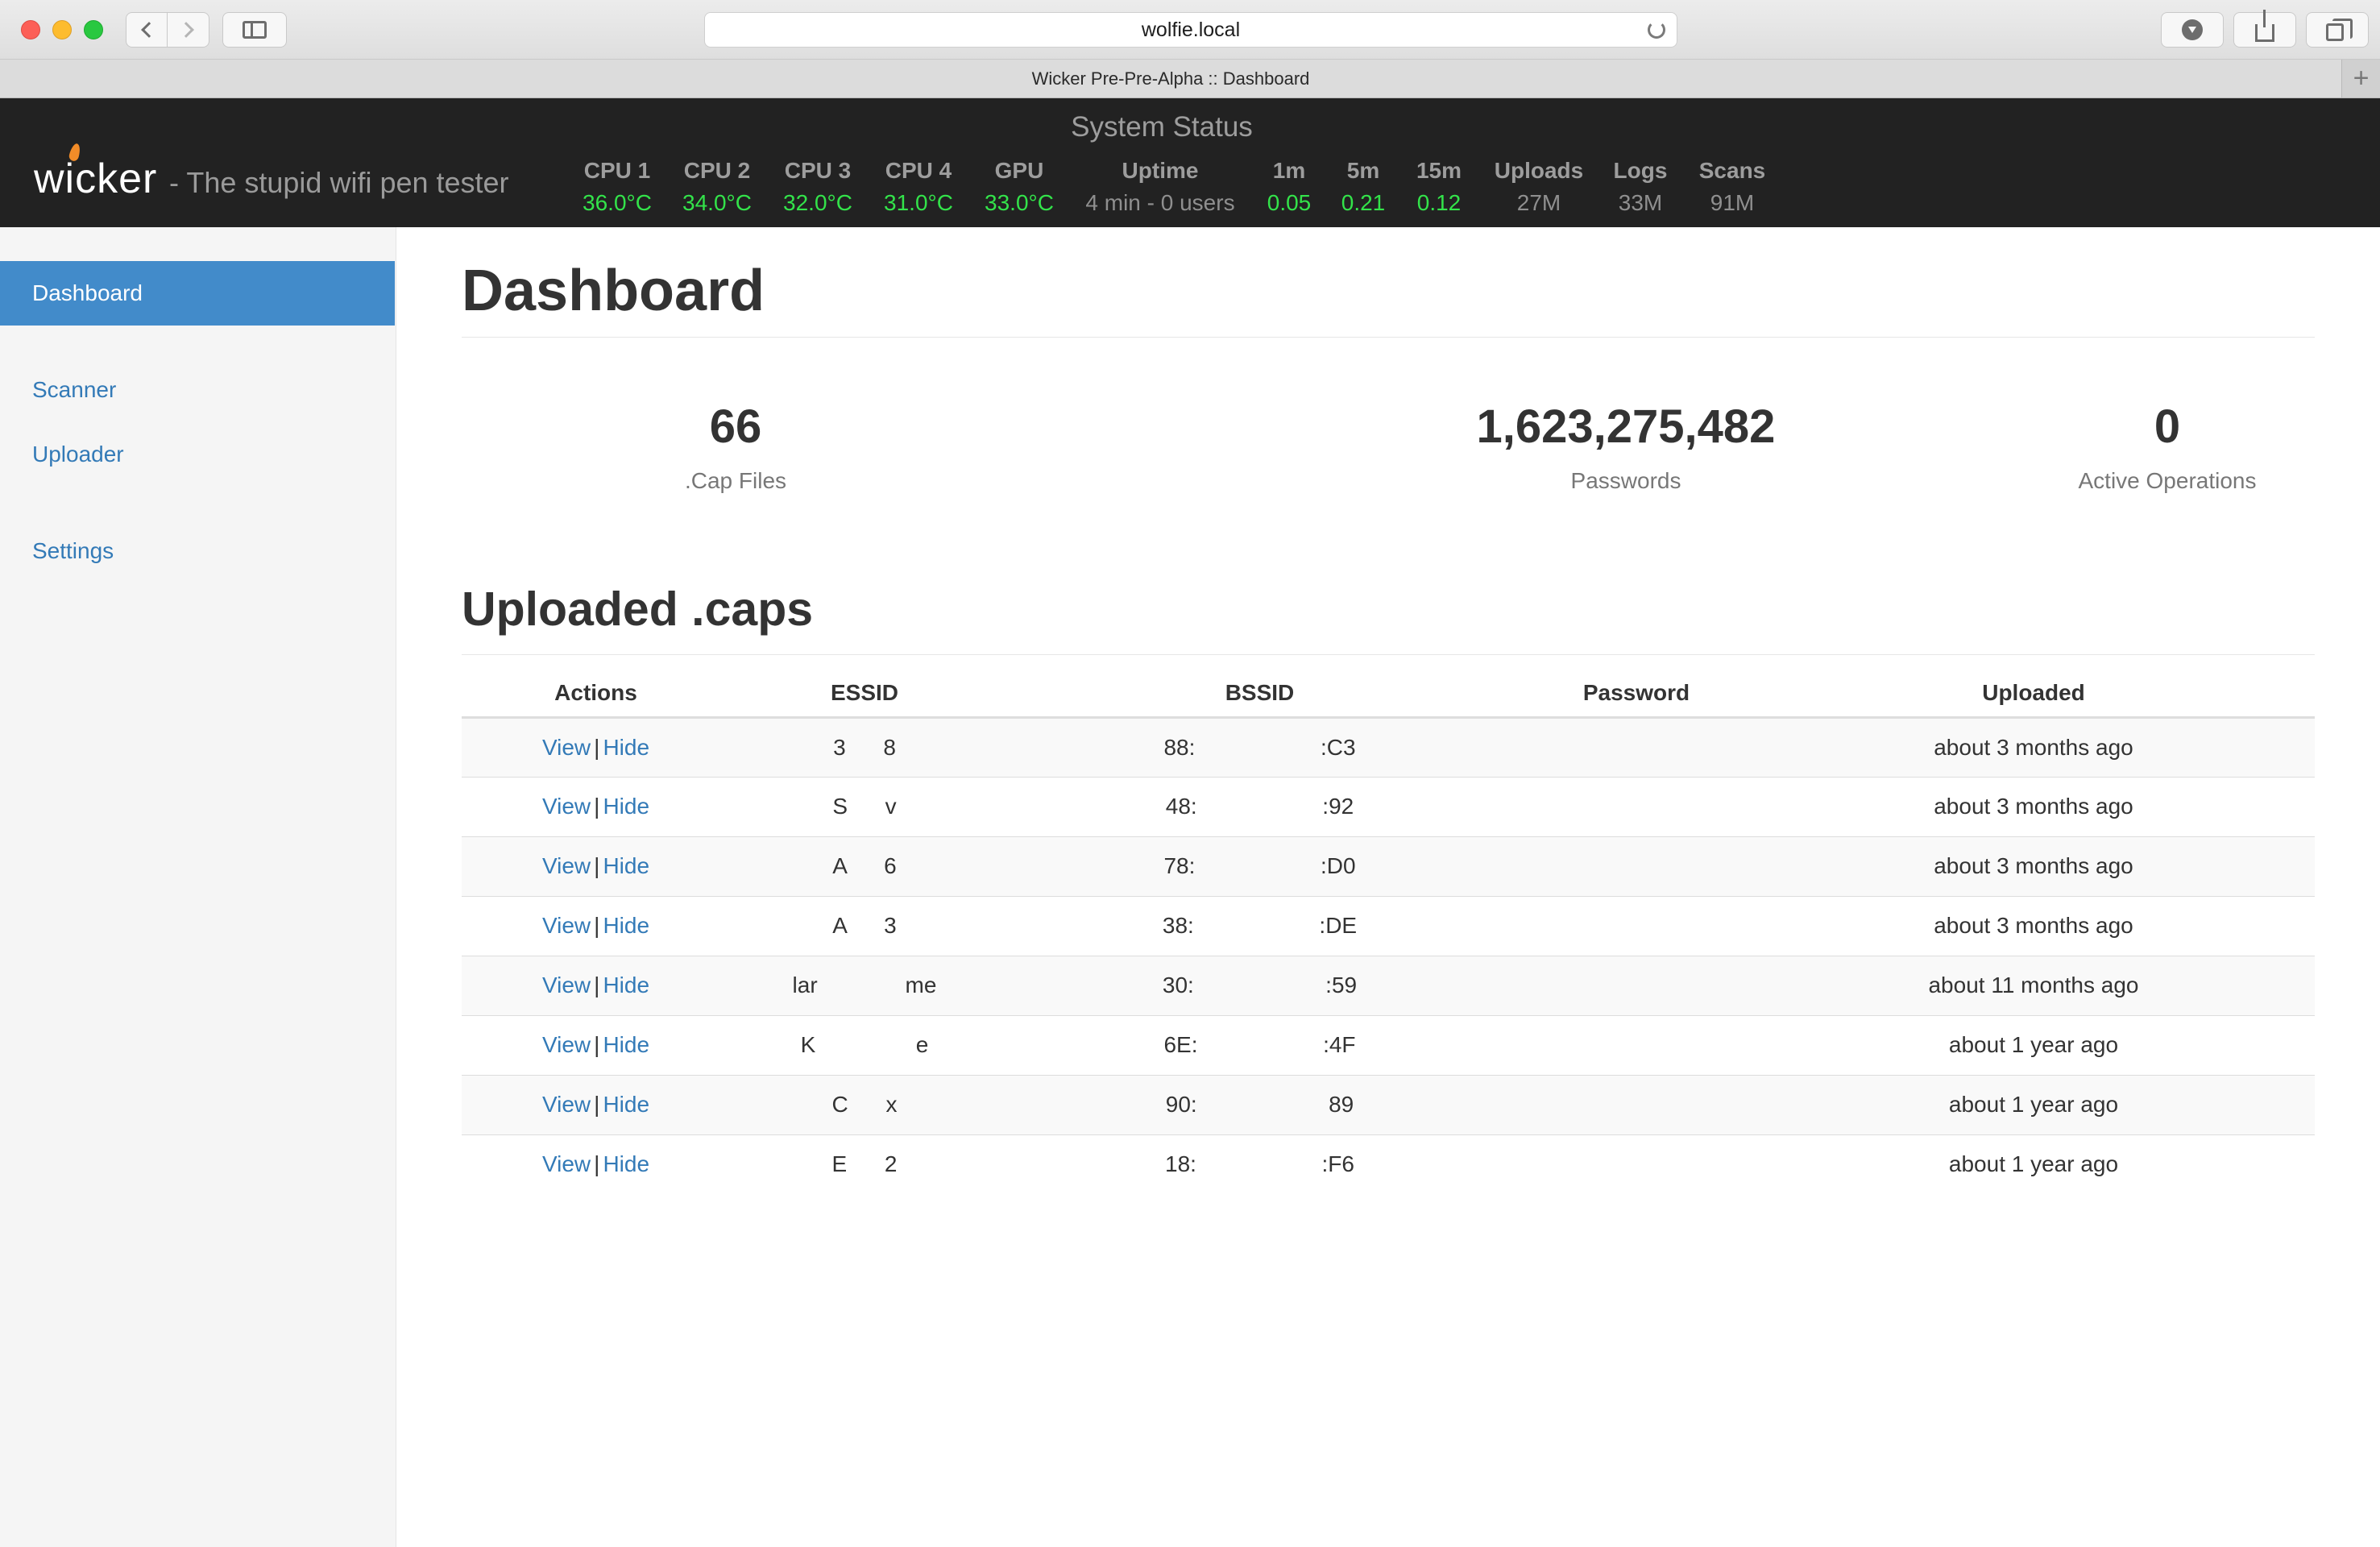 This screenshot has width=2380, height=1547. What do you see at coordinates (864, 694) in the screenshot?
I see `column-header-essid: ESSID` at bounding box center [864, 694].